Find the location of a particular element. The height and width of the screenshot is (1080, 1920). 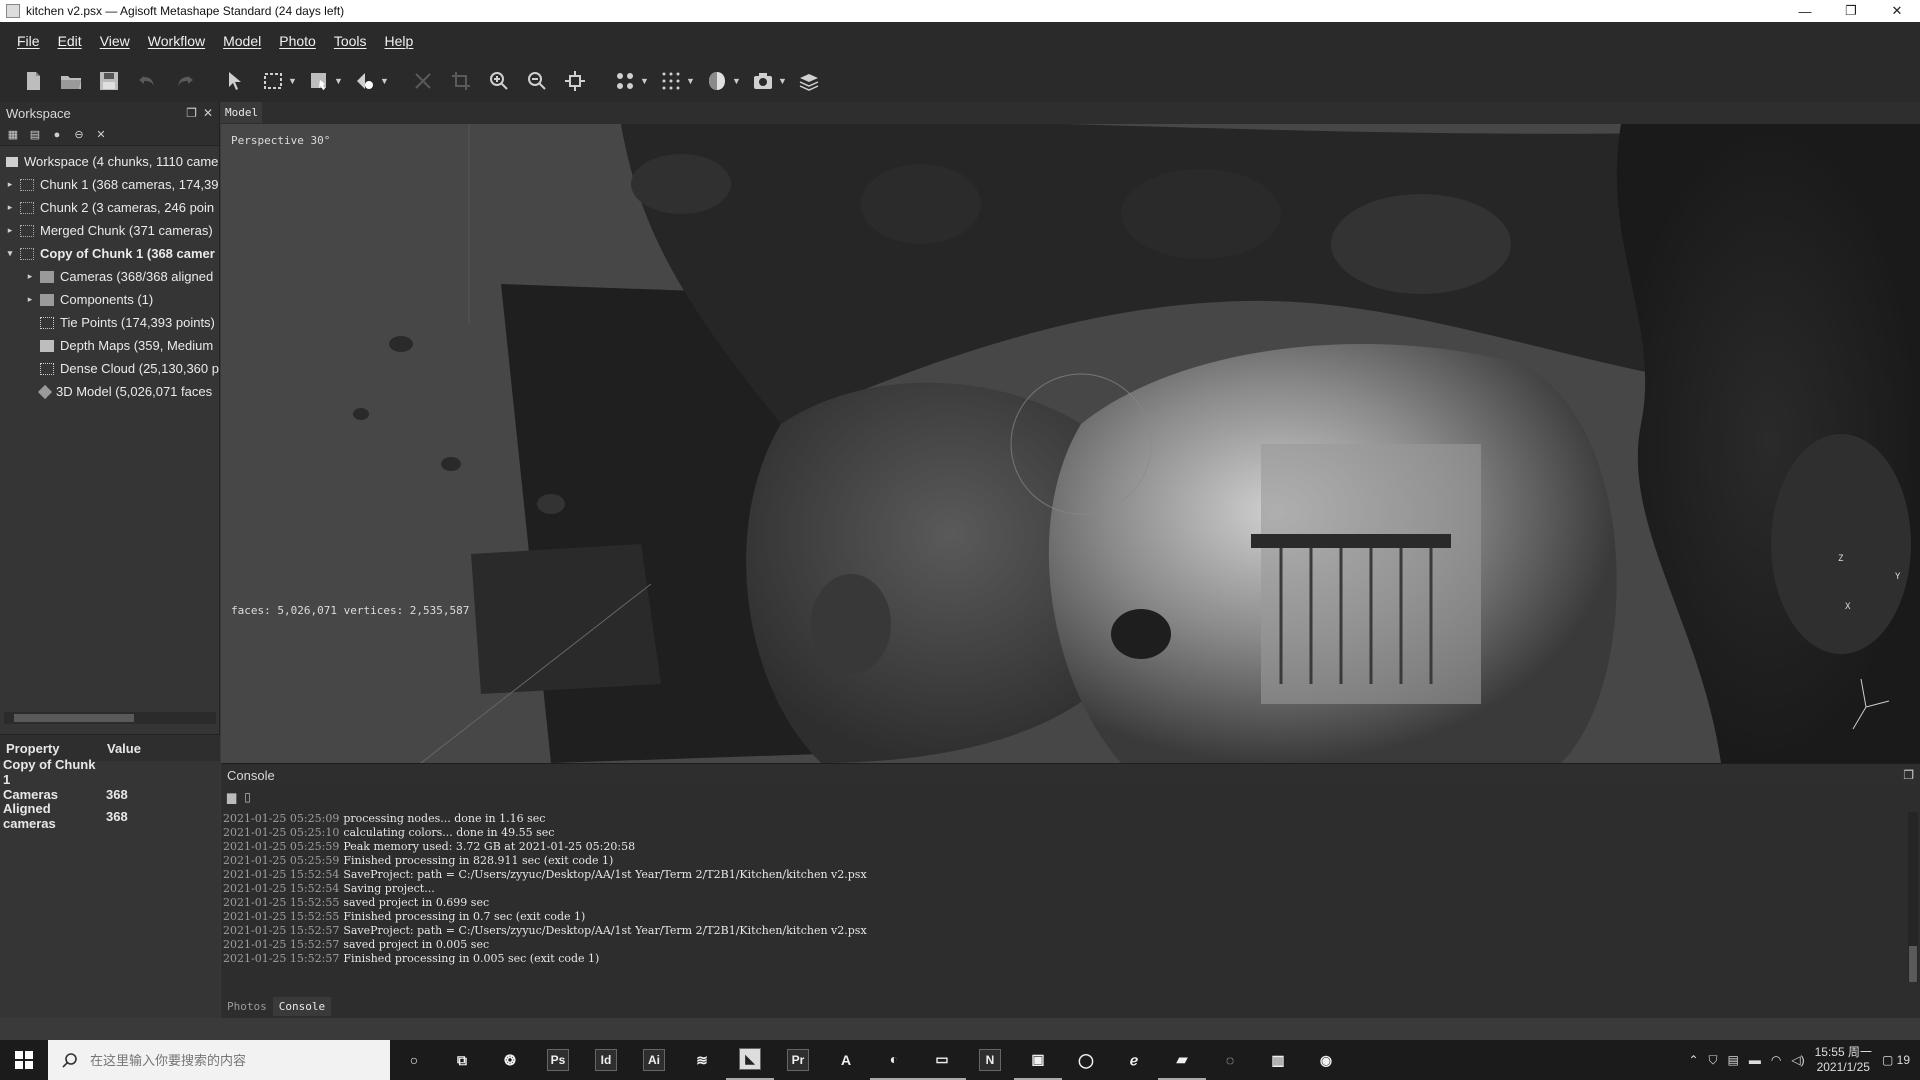

edge-icon: ℯ is located at coordinates (1134, 1060).